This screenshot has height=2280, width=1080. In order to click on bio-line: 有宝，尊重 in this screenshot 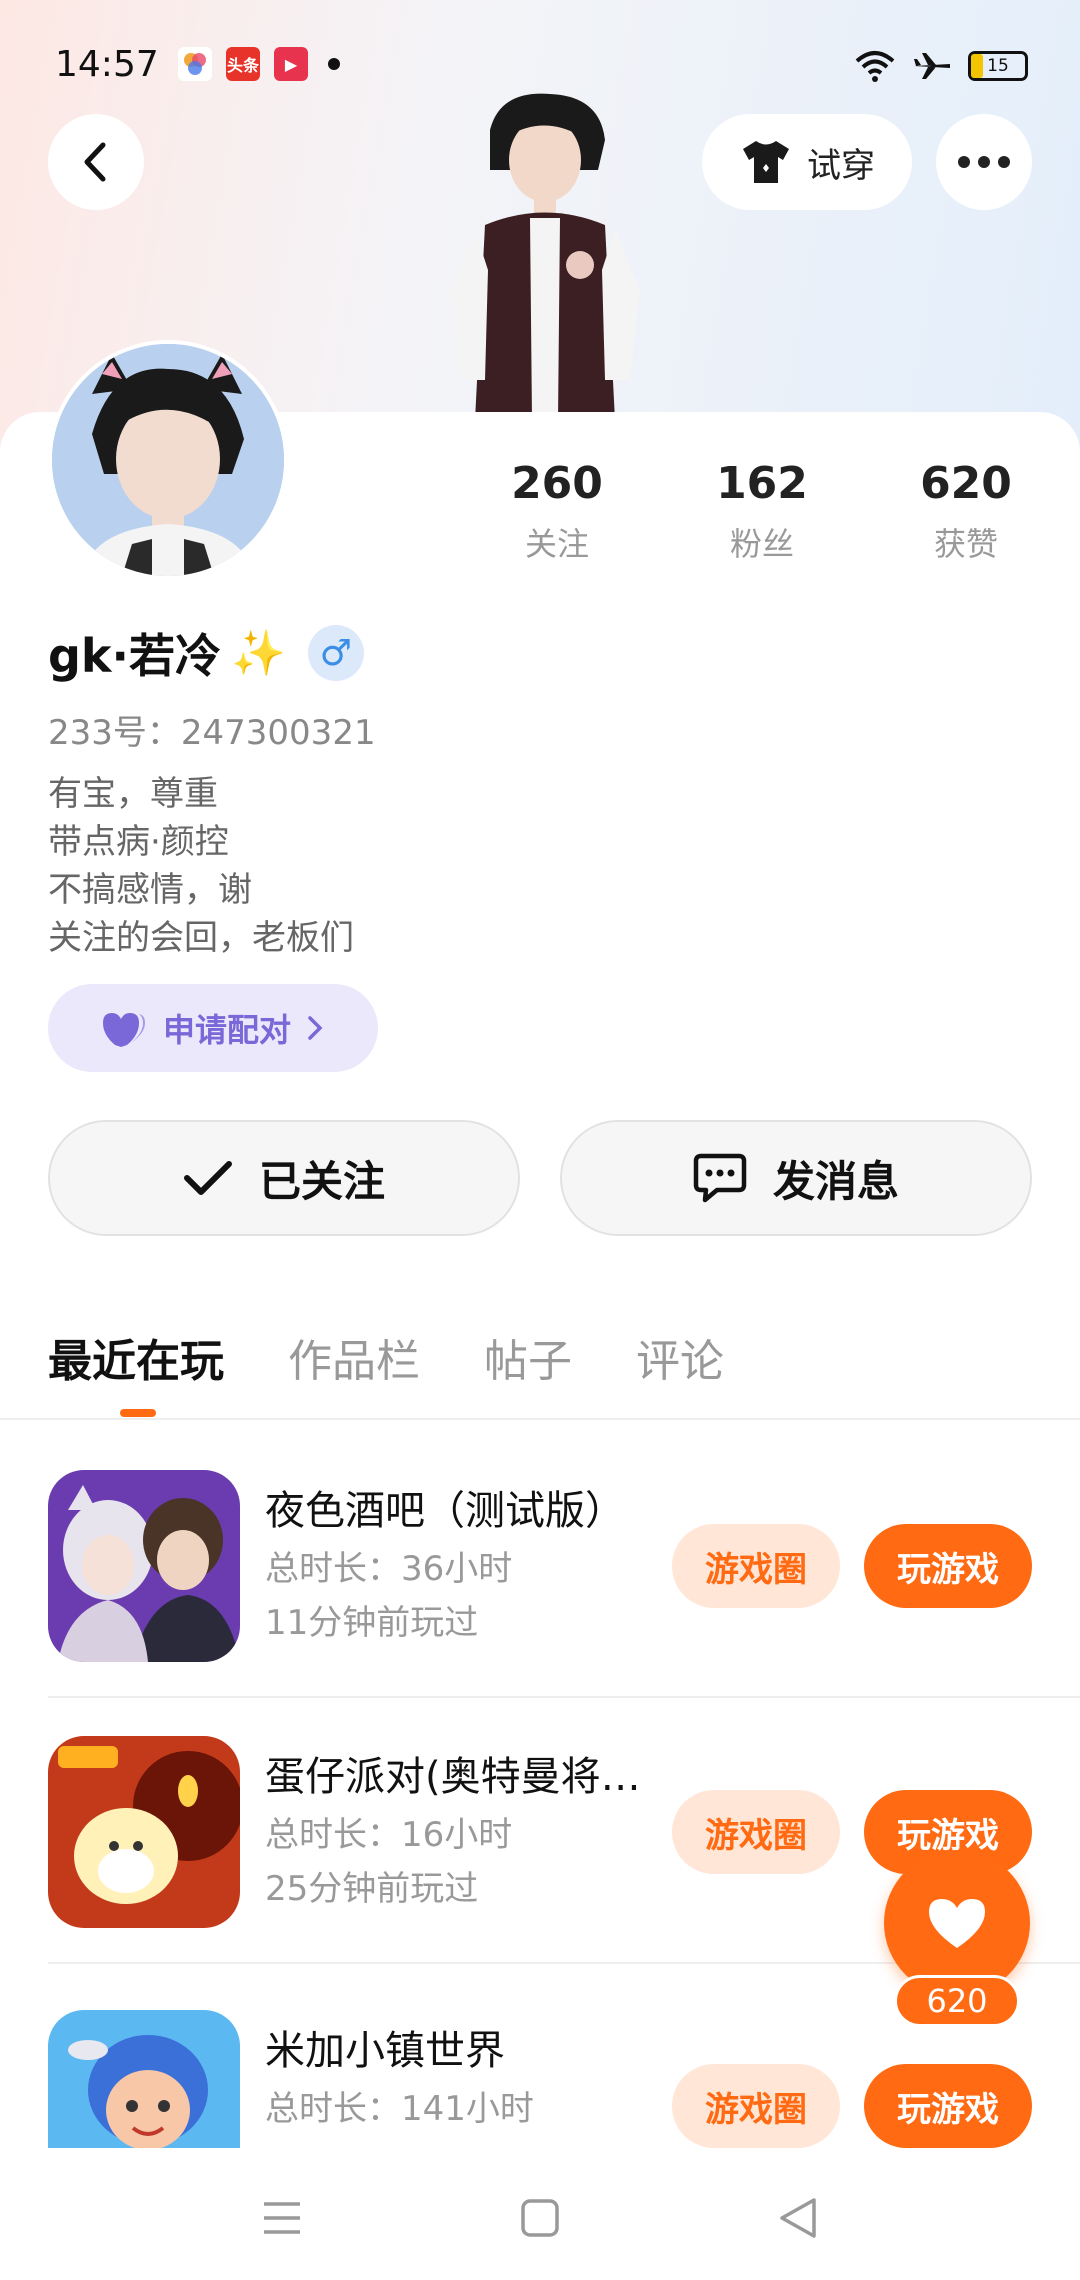, I will do `click(133, 794)`.